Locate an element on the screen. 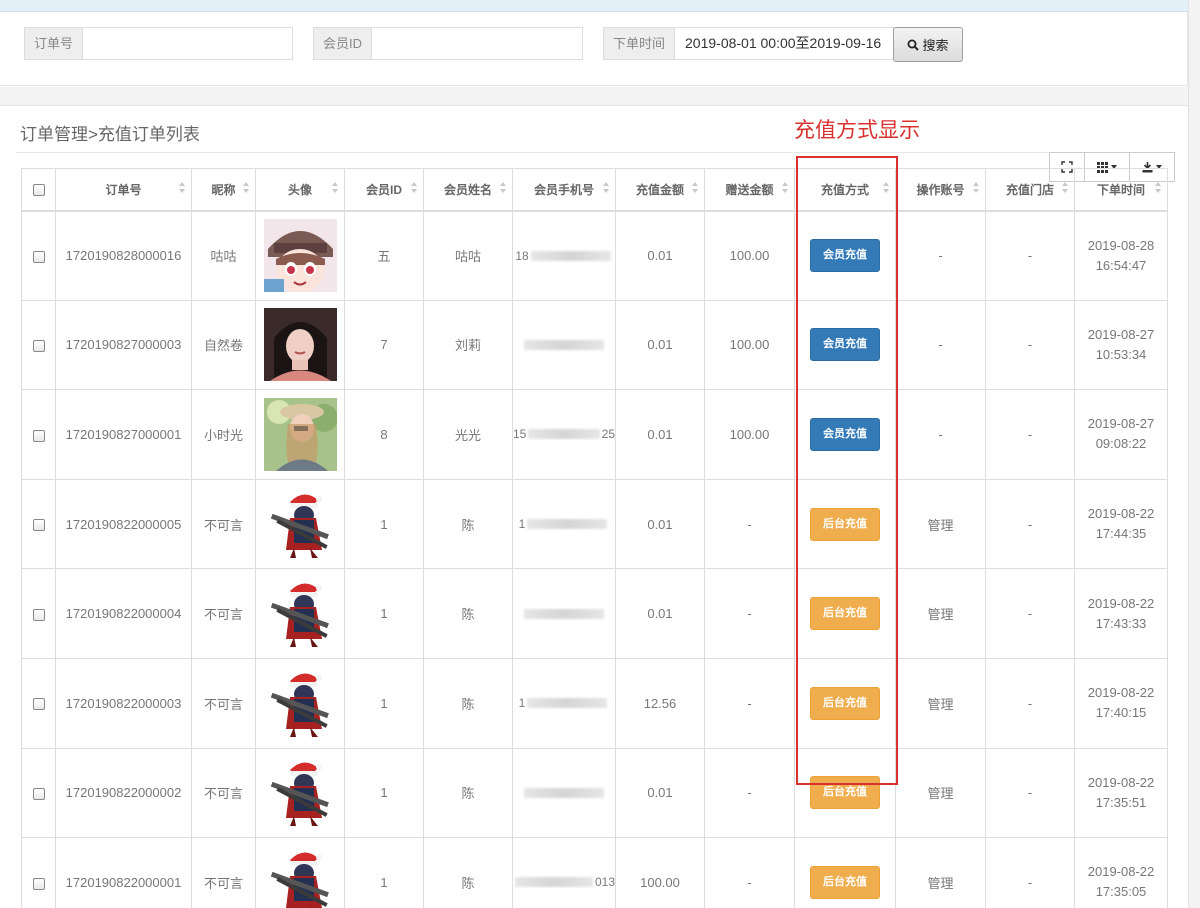 Image resolution: width=1200 pixels, height=908 pixels. order-no-cell: 1720190822000001 is located at coordinates (123, 872).